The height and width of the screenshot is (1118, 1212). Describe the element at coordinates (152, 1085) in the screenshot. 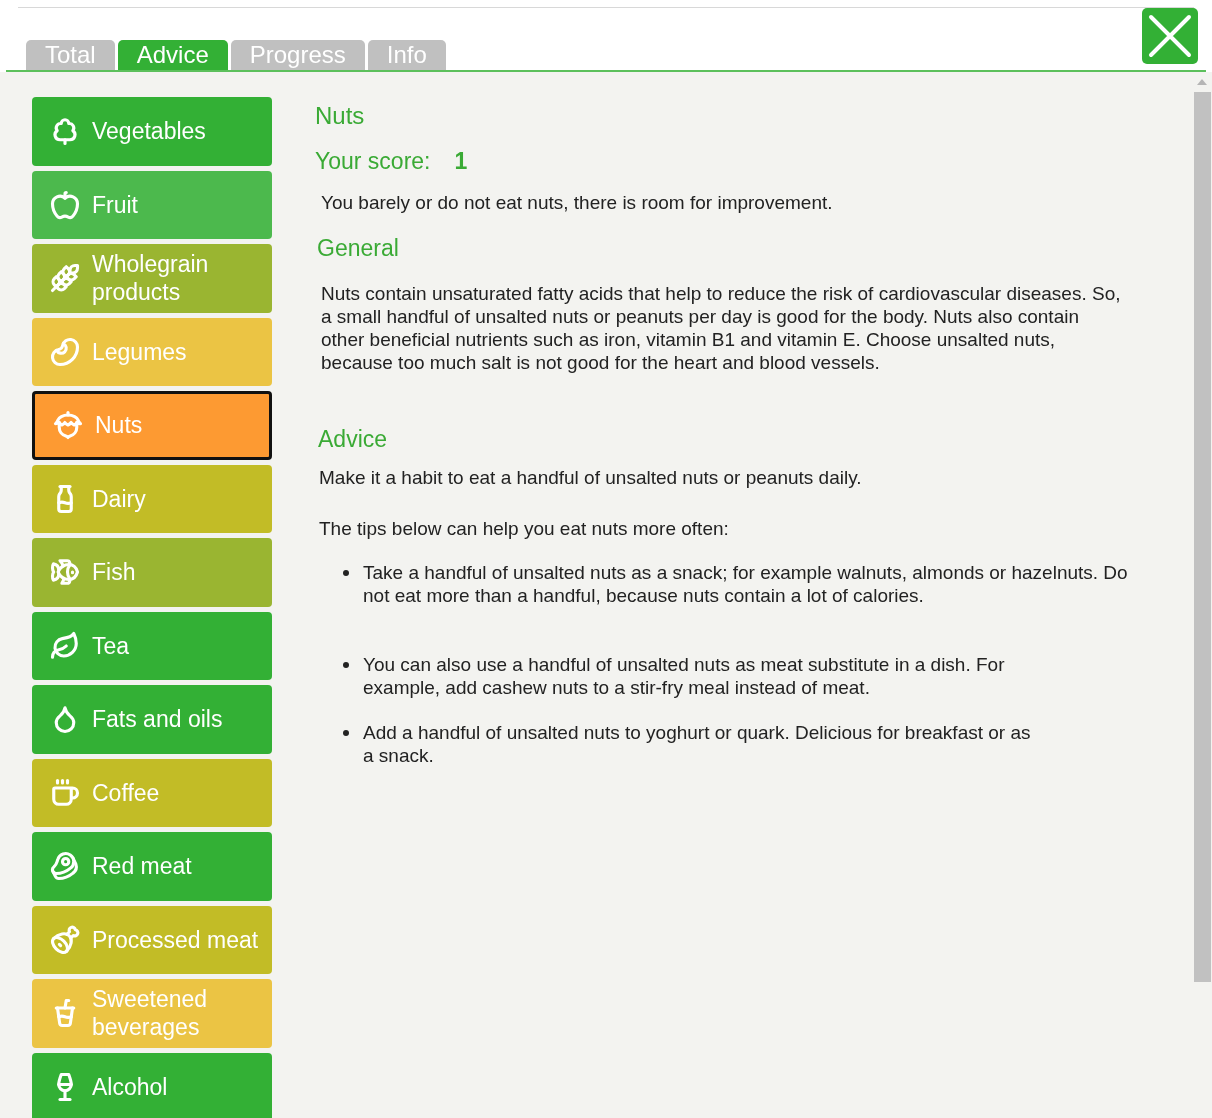

I see `category-button: Alcohol` at that location.